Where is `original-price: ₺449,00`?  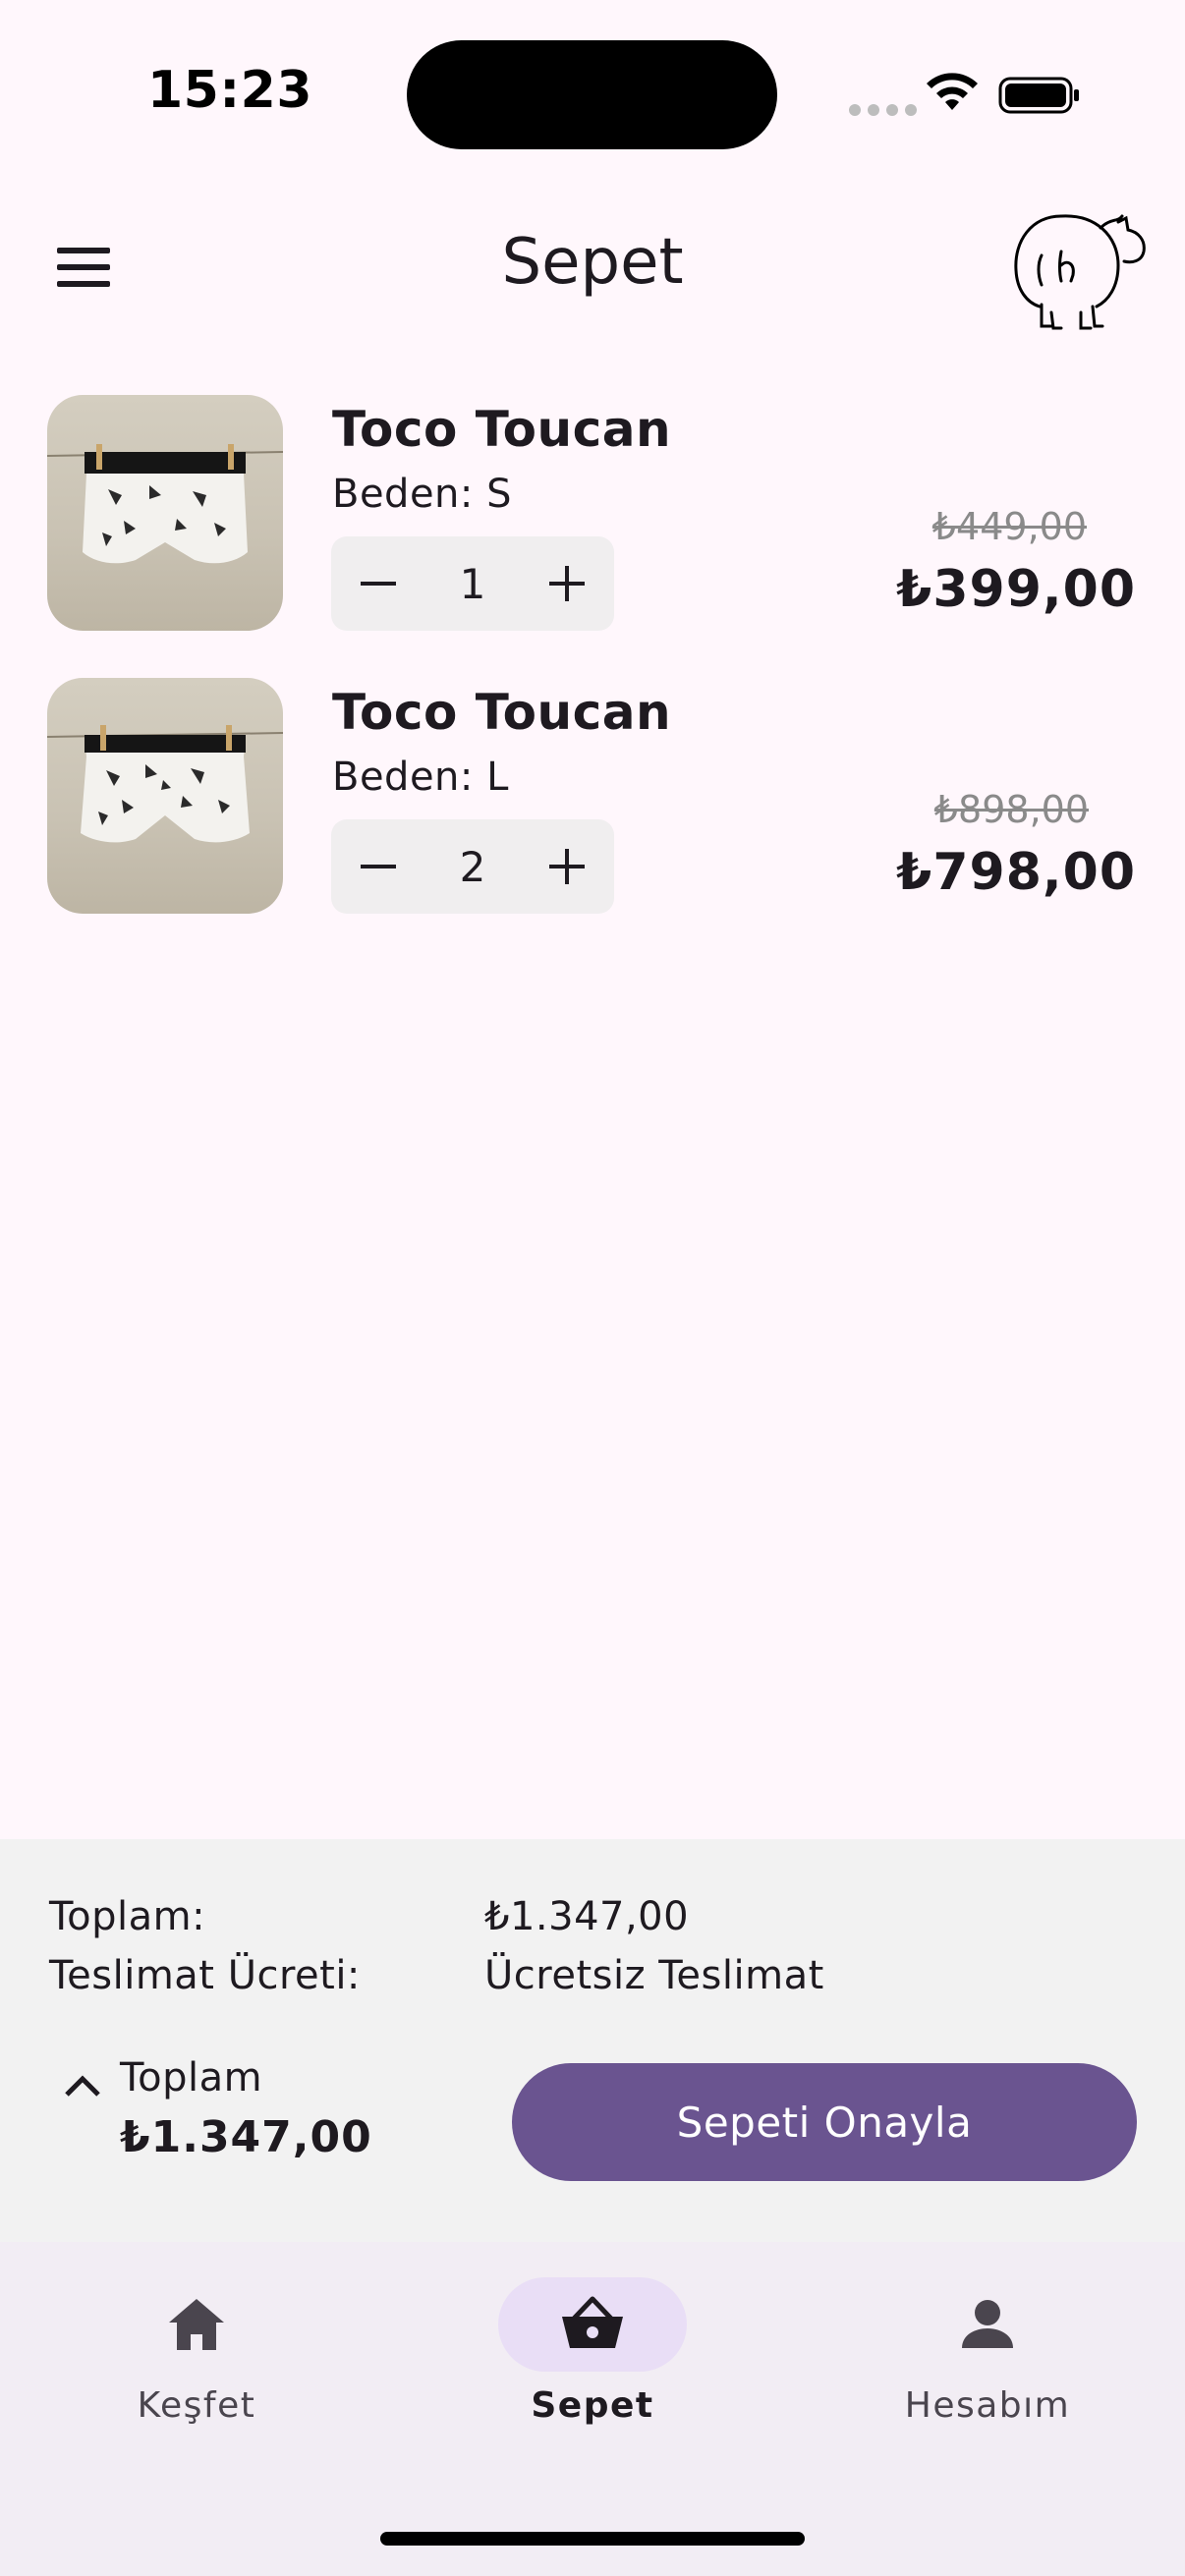 original-price: ₺449,00 is located at coordinates (1009, 526).